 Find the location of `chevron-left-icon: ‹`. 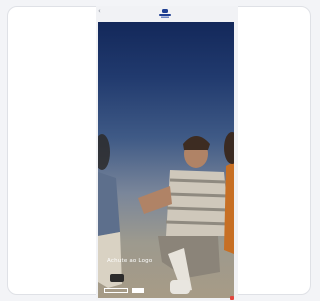

chevron-left-icon: ‹ is located at coordinates (99, 11).